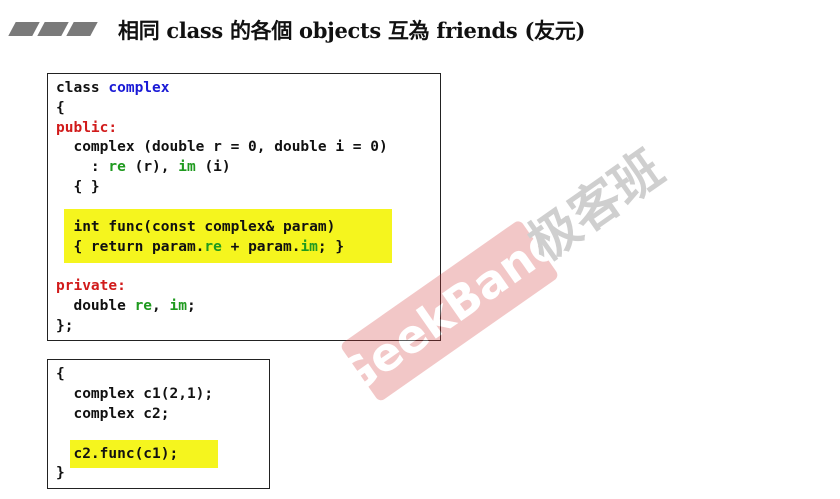 The image size is (840, 499). I want to click on watermark-cn: 极客班, so click(596, 206).